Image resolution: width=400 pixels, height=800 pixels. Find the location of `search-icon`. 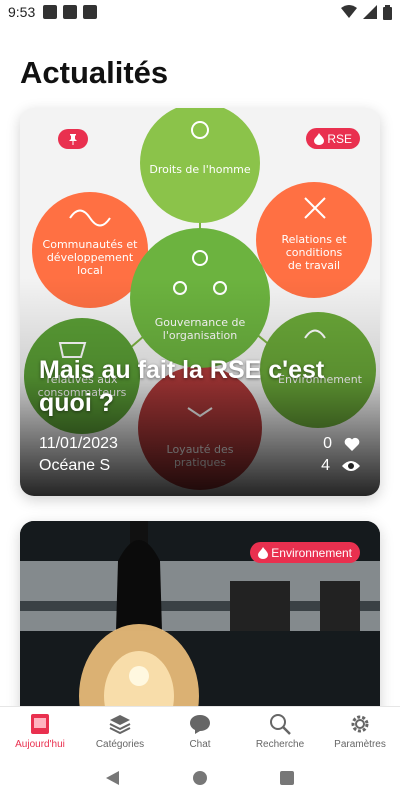

search-icon is located at coordinates (280, 724).